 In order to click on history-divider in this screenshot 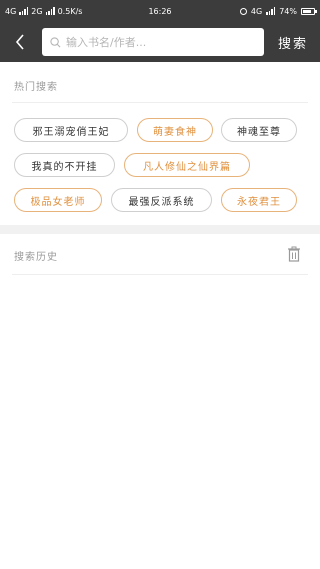, I will do `click(160, 274)`.